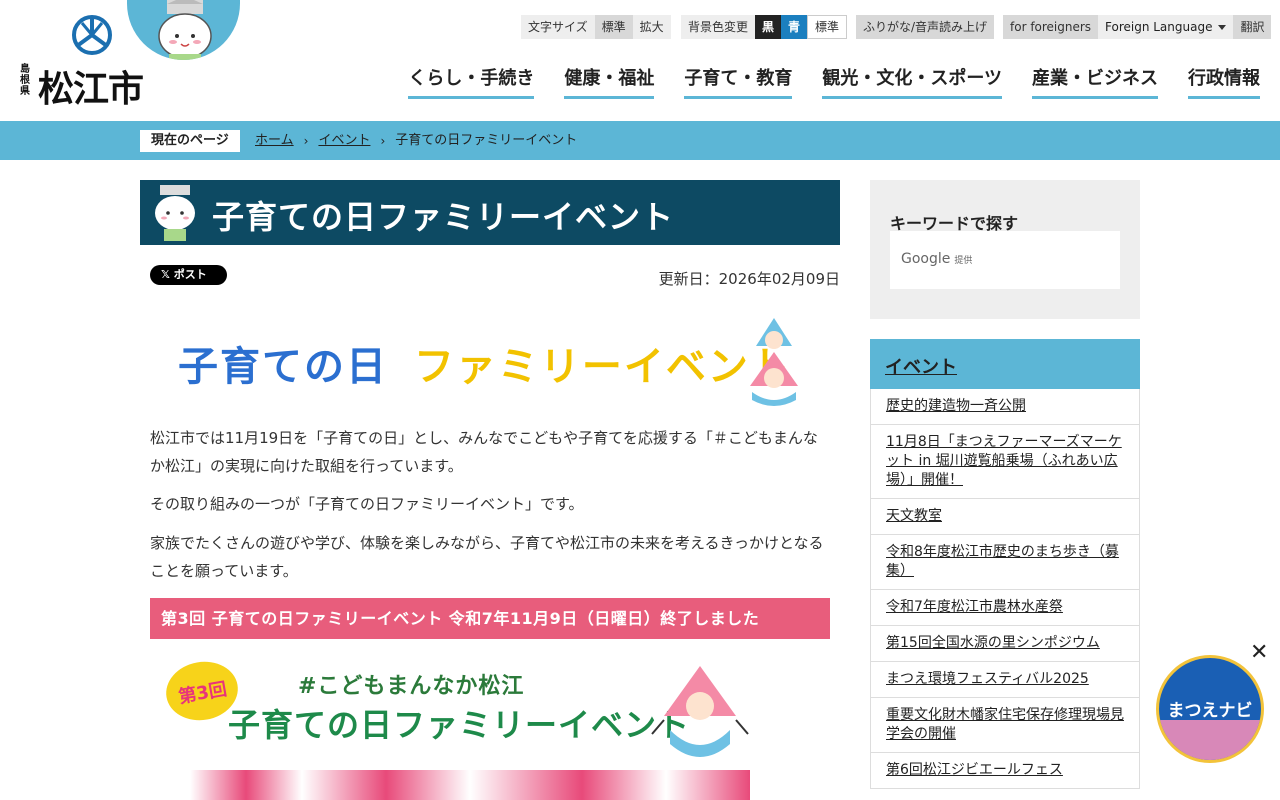  I want to click on matsue-navi-label: まつえナビ, so click(1210, 711).